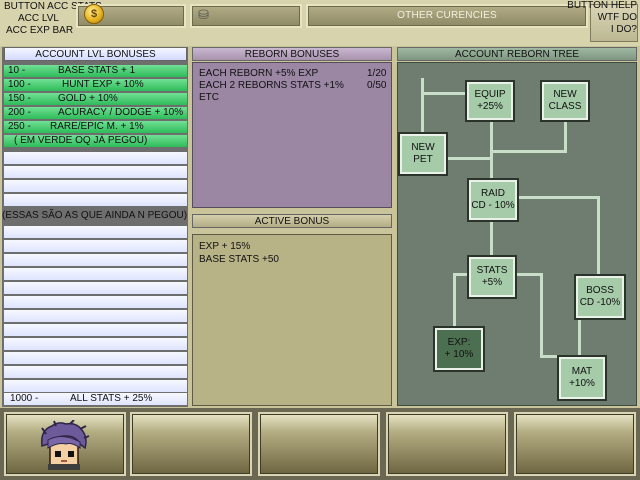  I want to click on lvl-bonus-row: 200 - ACURACY / DODGE + 10%, so click(95, 113).